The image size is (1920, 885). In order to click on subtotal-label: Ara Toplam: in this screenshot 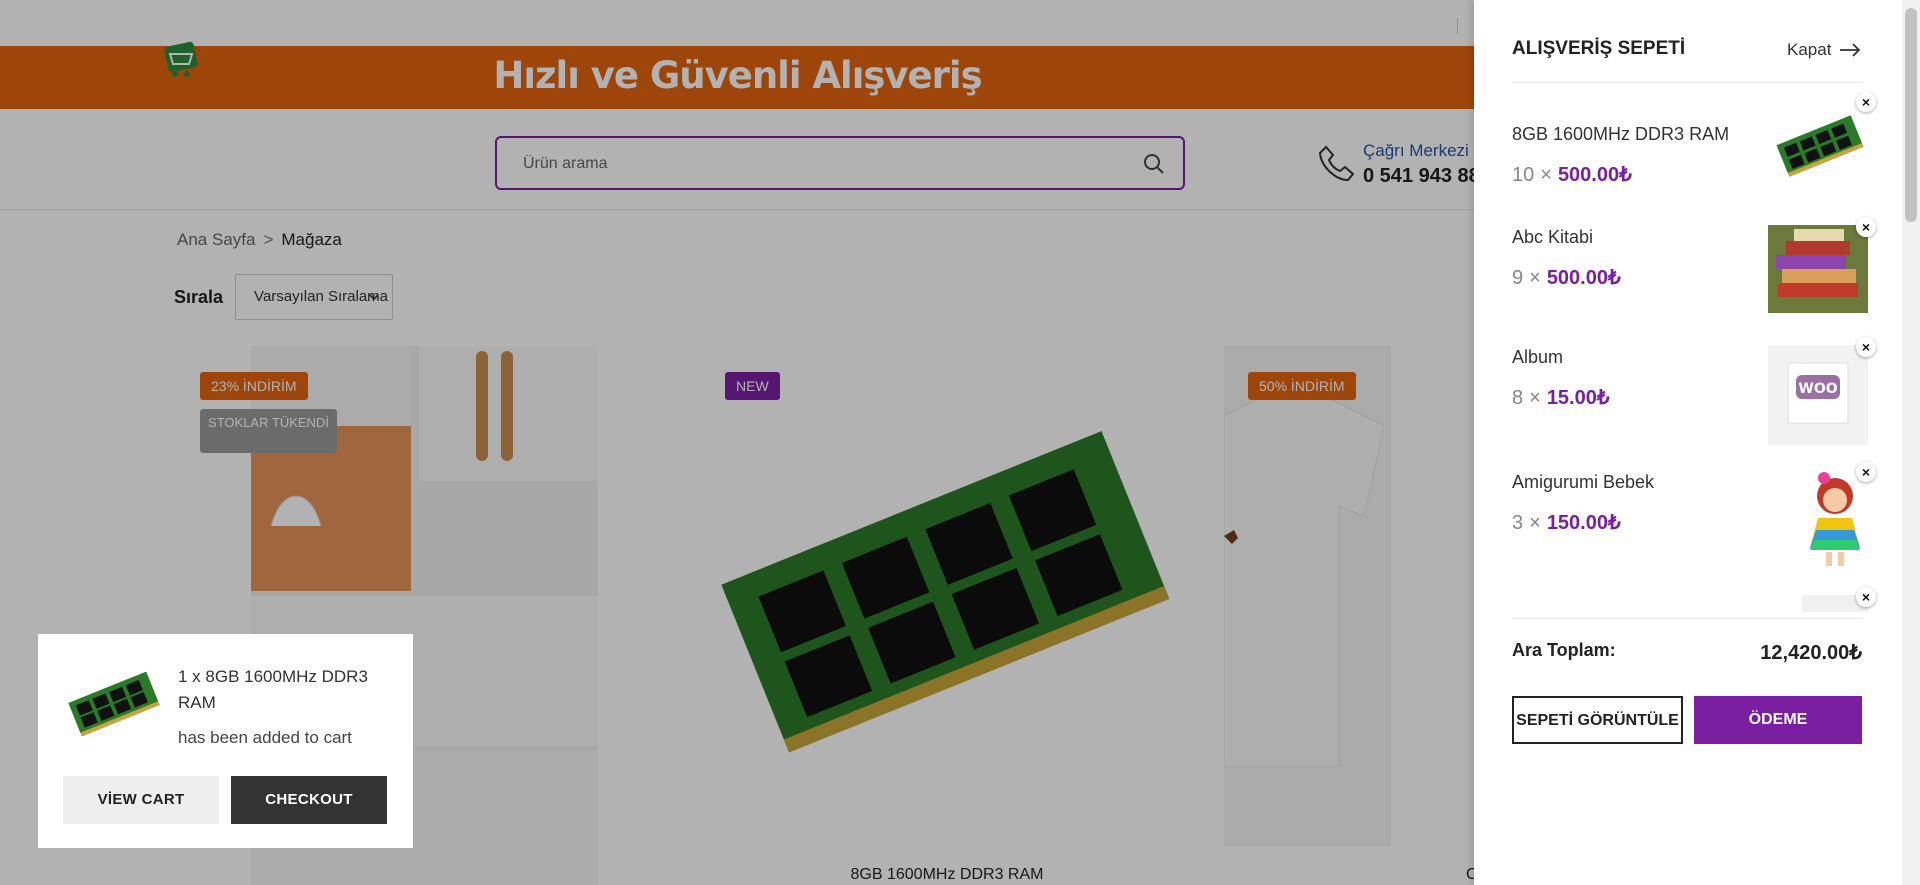, I will do `click(1564, 650)`.